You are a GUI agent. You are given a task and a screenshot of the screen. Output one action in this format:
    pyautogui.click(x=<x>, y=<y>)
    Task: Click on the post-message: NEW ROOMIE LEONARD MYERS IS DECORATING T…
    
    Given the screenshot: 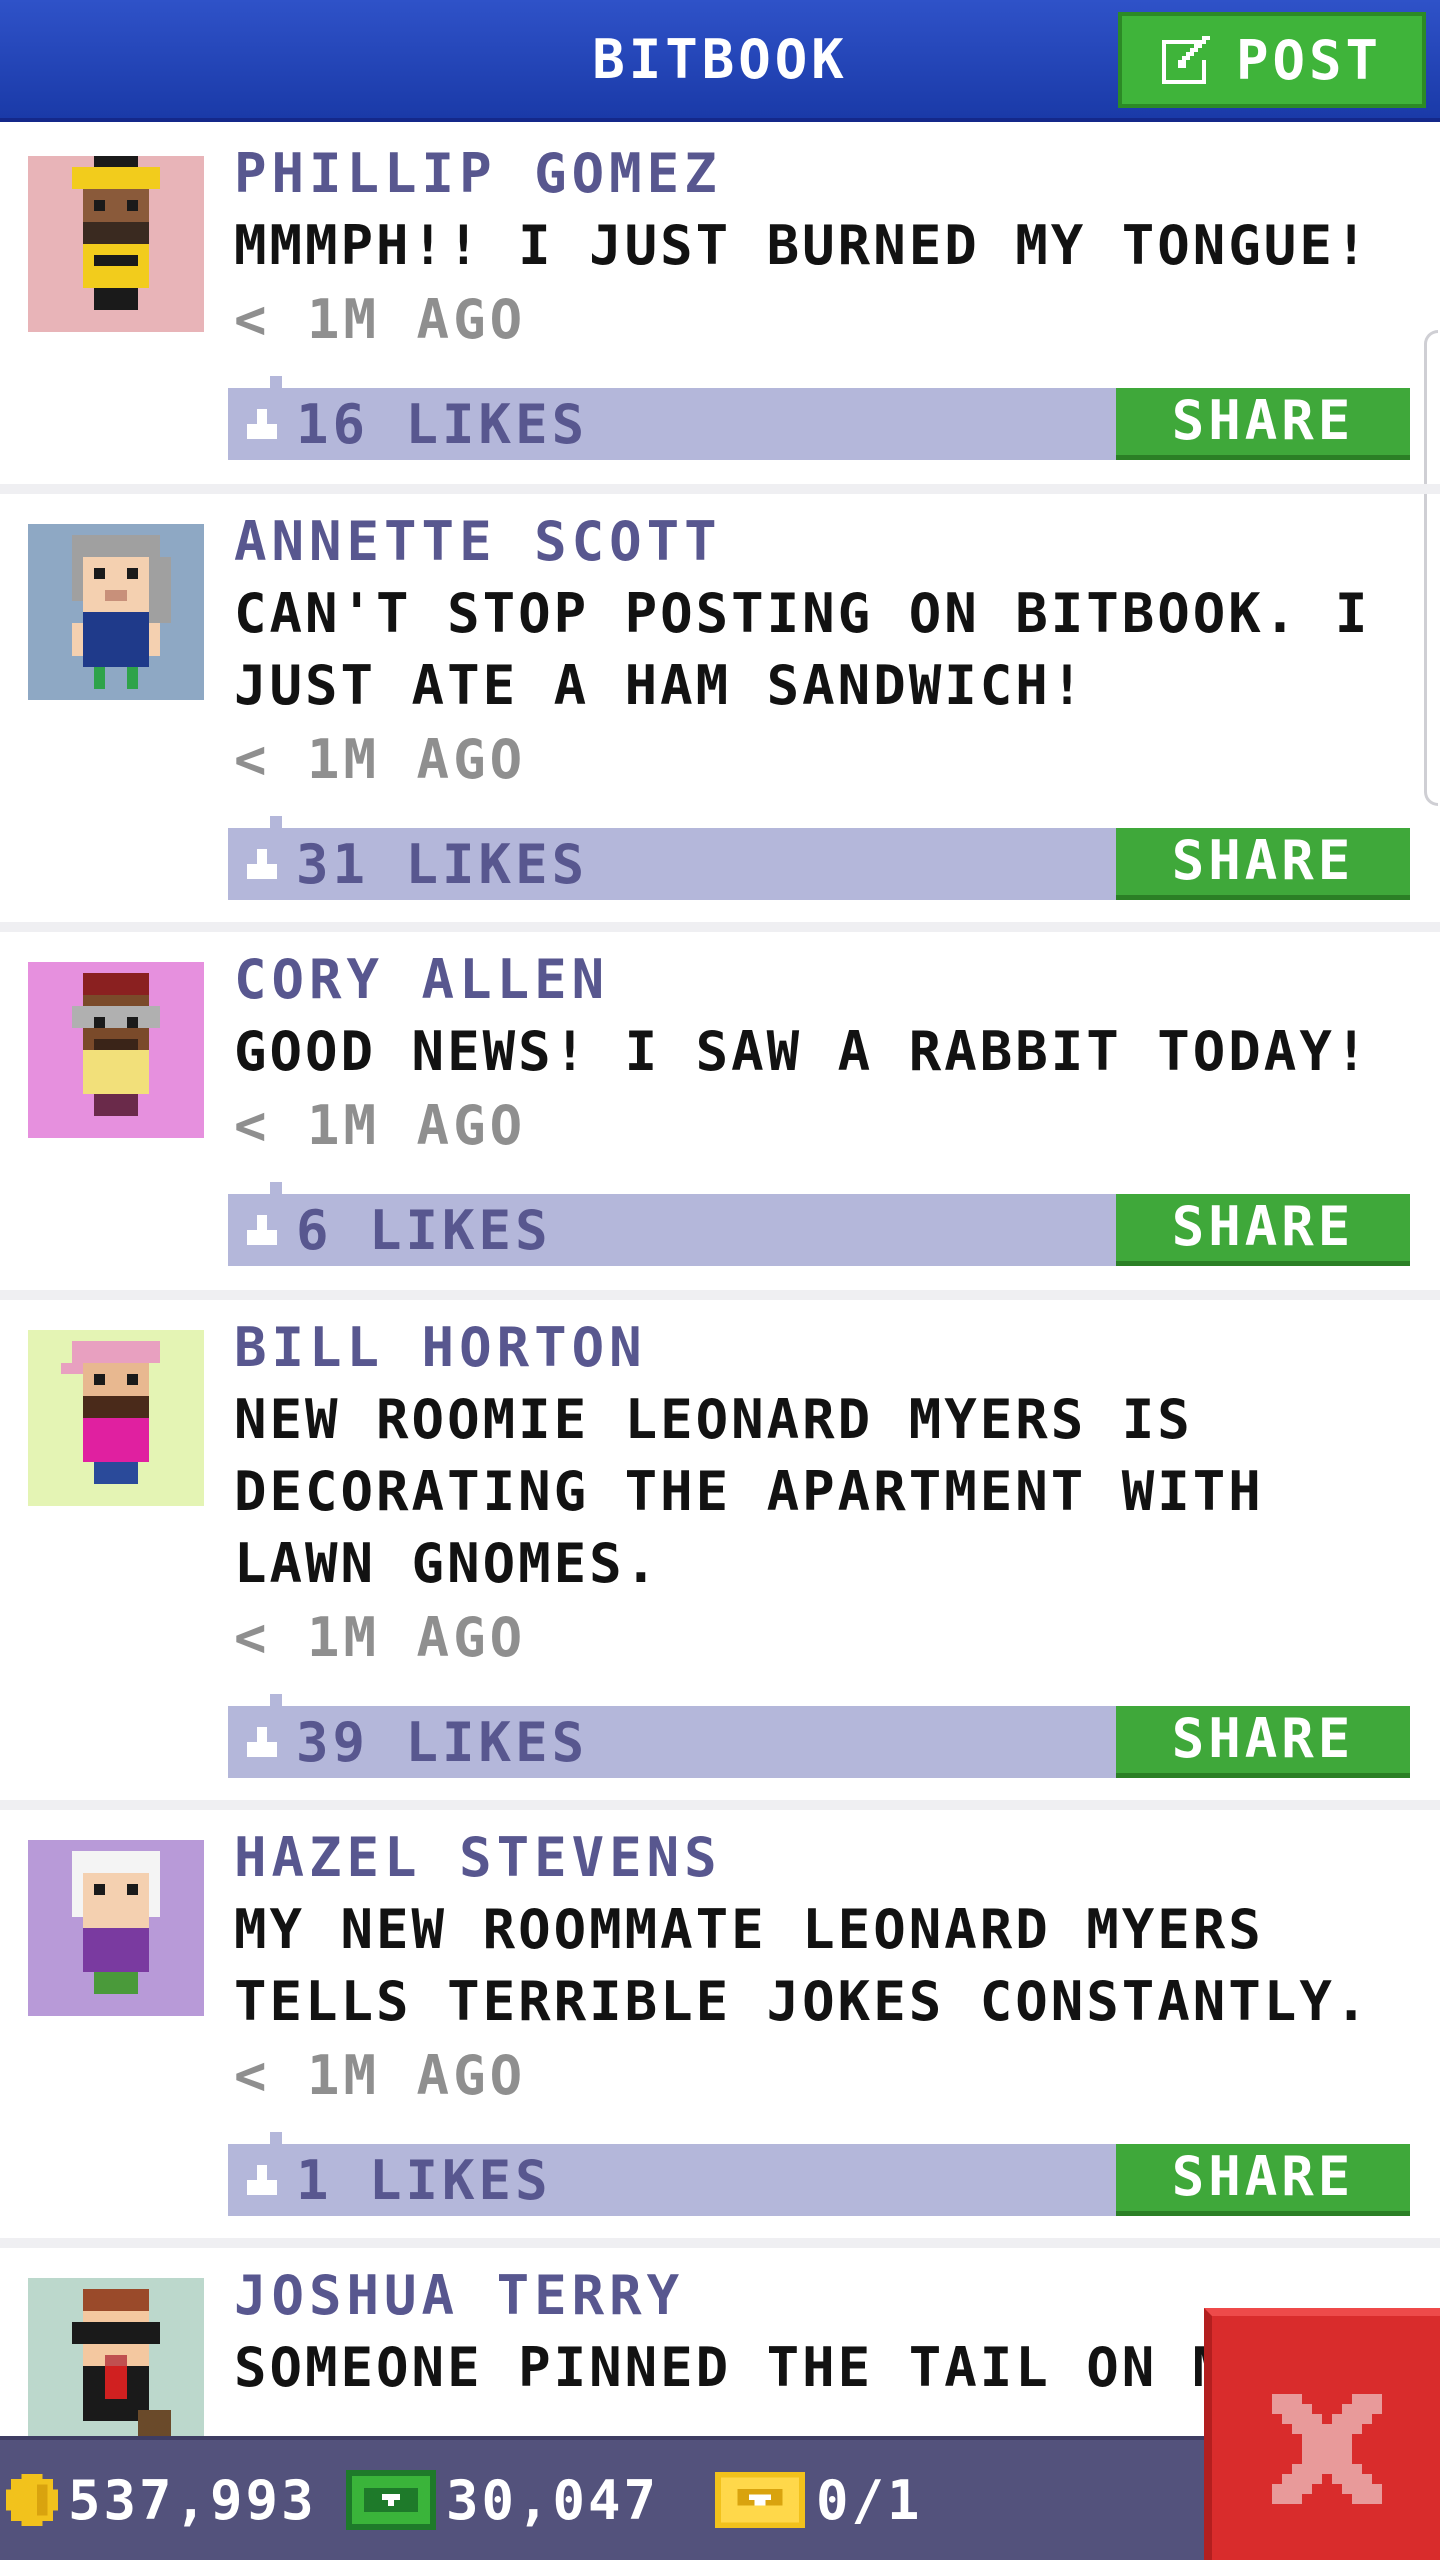 What is the action you would take?
    pyautogui.click(x=749, y=1491)
    